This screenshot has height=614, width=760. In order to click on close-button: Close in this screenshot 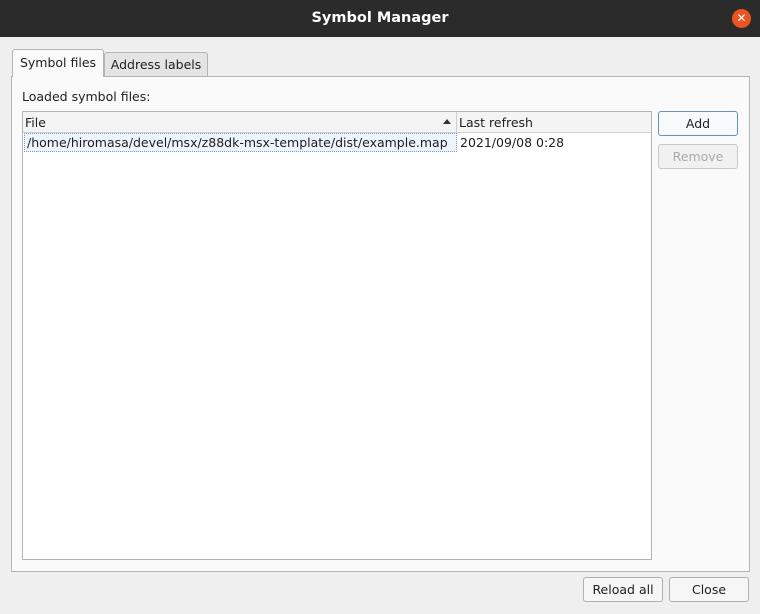, I will do `click(709, 589)`.